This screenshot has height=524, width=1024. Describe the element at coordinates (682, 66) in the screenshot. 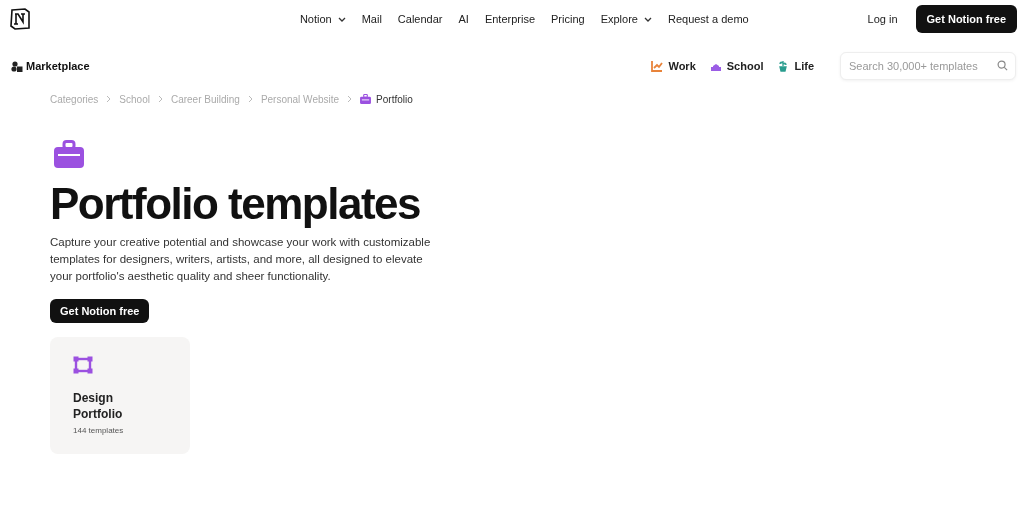

I see `category-label: Work` at that location.